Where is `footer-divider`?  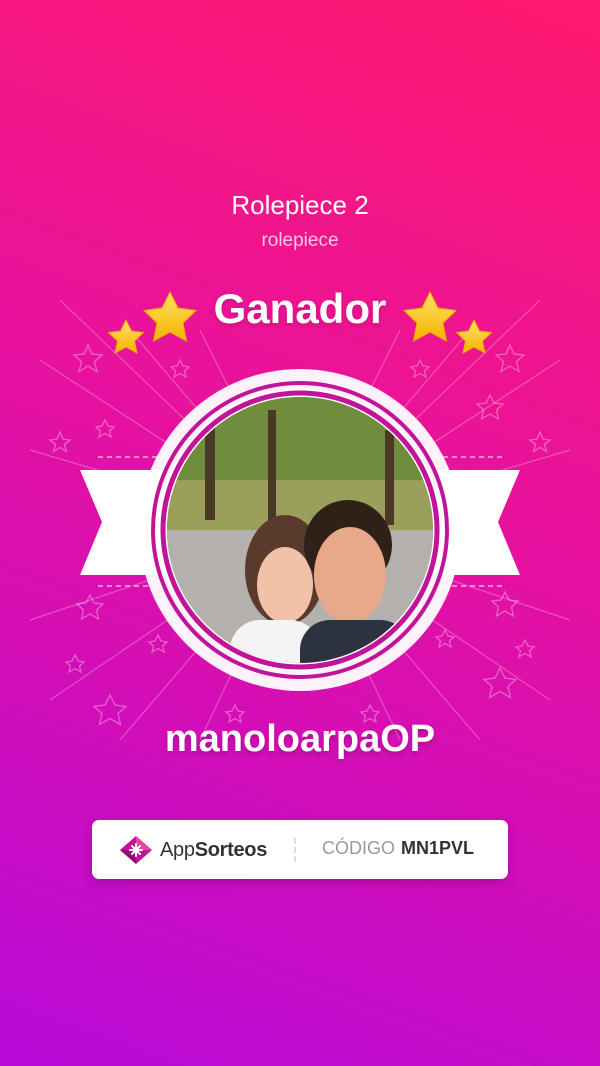 footer-divider is located at coordinates (295, 850).